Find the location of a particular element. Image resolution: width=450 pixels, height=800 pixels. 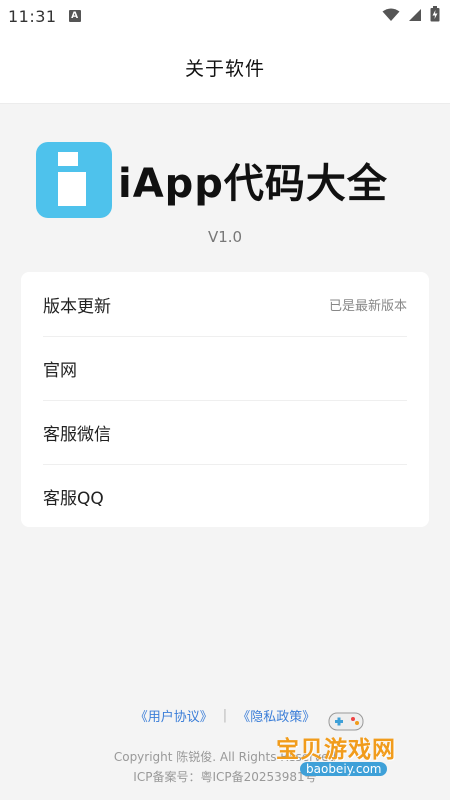

page-title: 关于软件 is located at coordinates (224, 69).